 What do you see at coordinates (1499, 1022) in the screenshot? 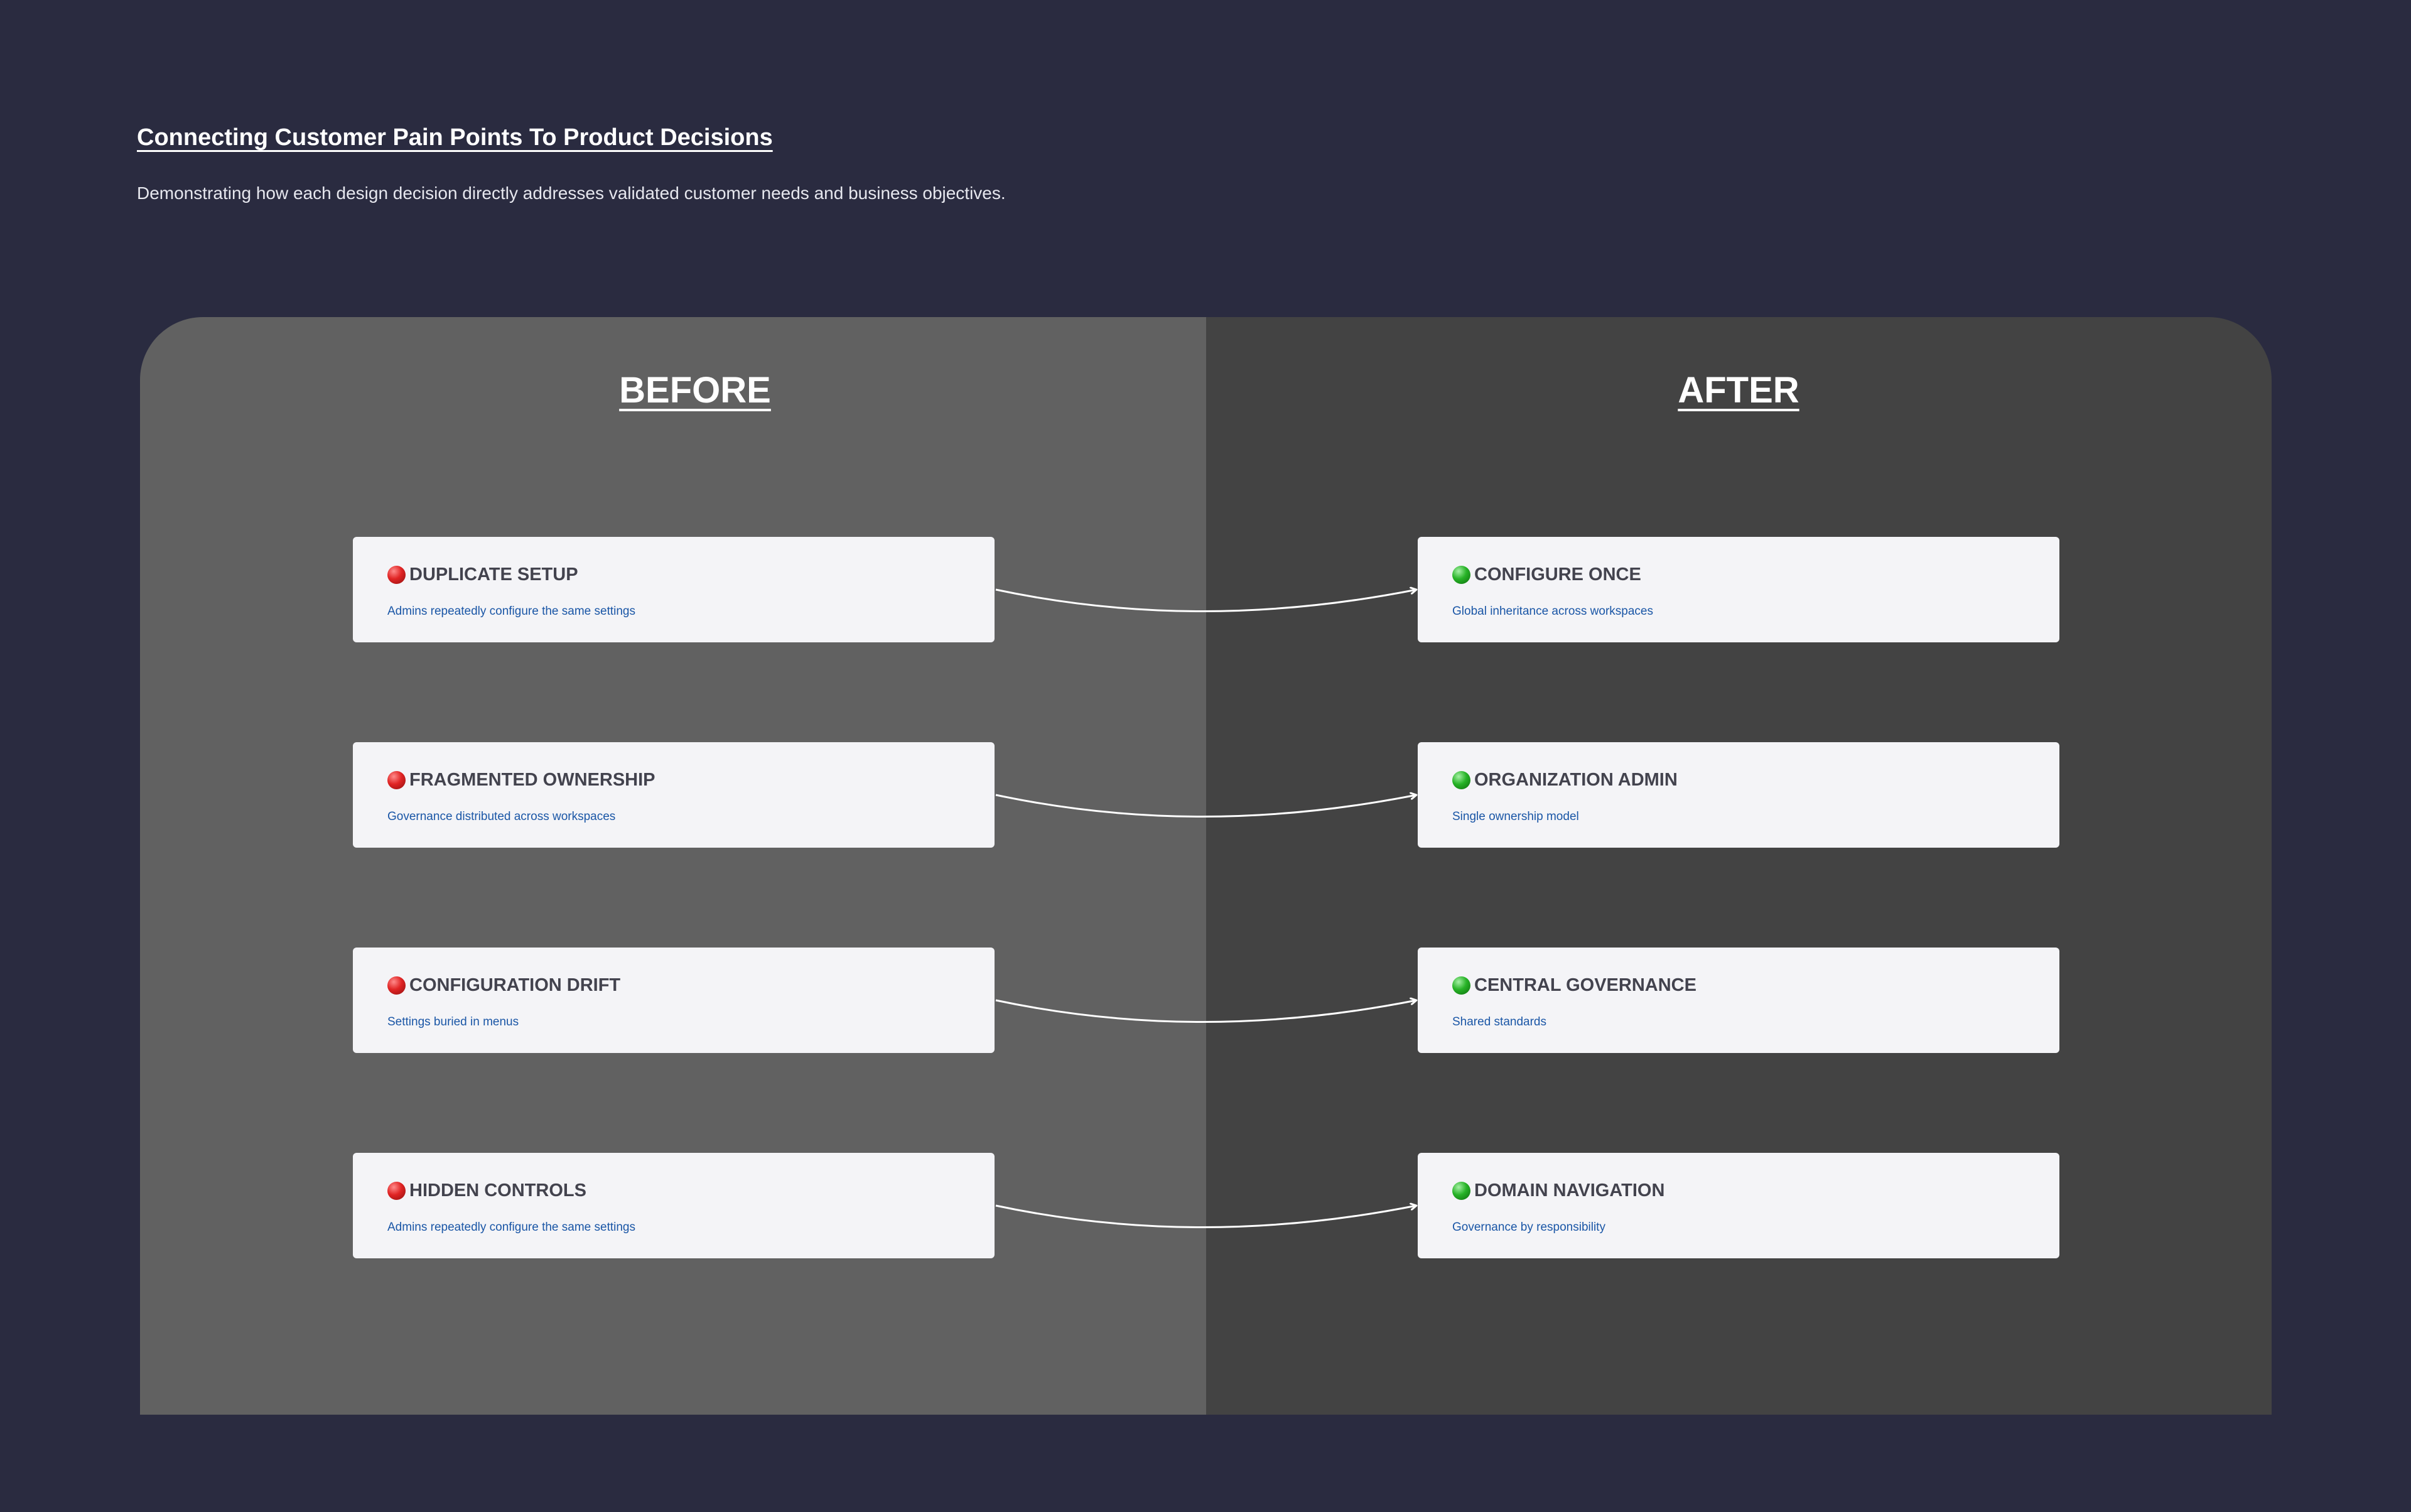
I see `card-description: Shared standards` at bounding box center [1499, 1022].